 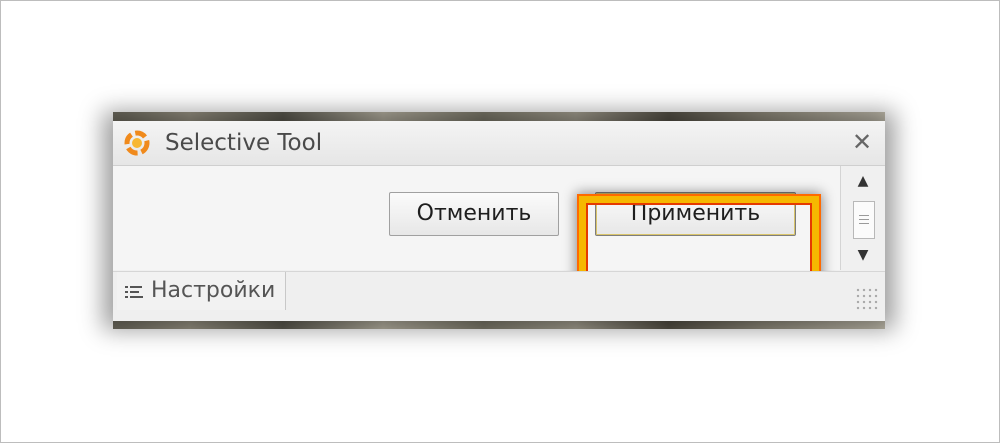 What do you see at coordinates (213, 290) in the screenshot?
I see `tab-settings-label: Настройки` at bounding box center [213, 290].